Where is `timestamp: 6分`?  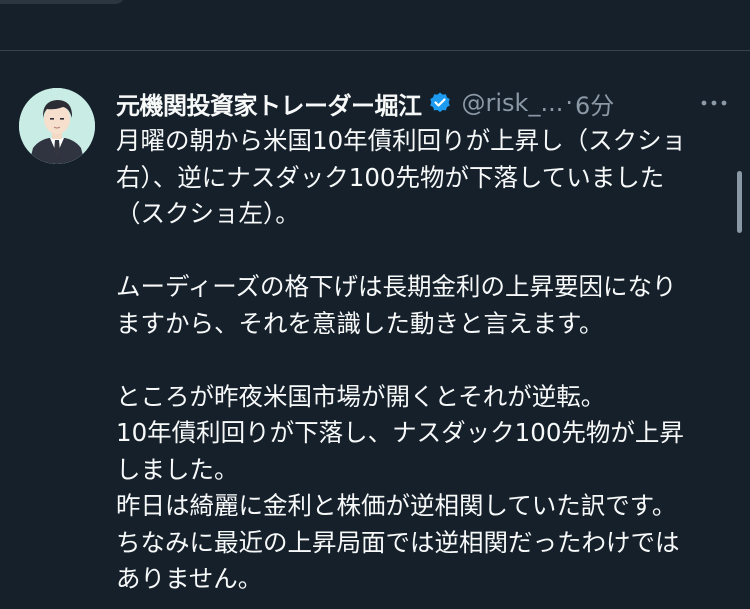
timestamp: 6分 is located at coordinates (594, 103).